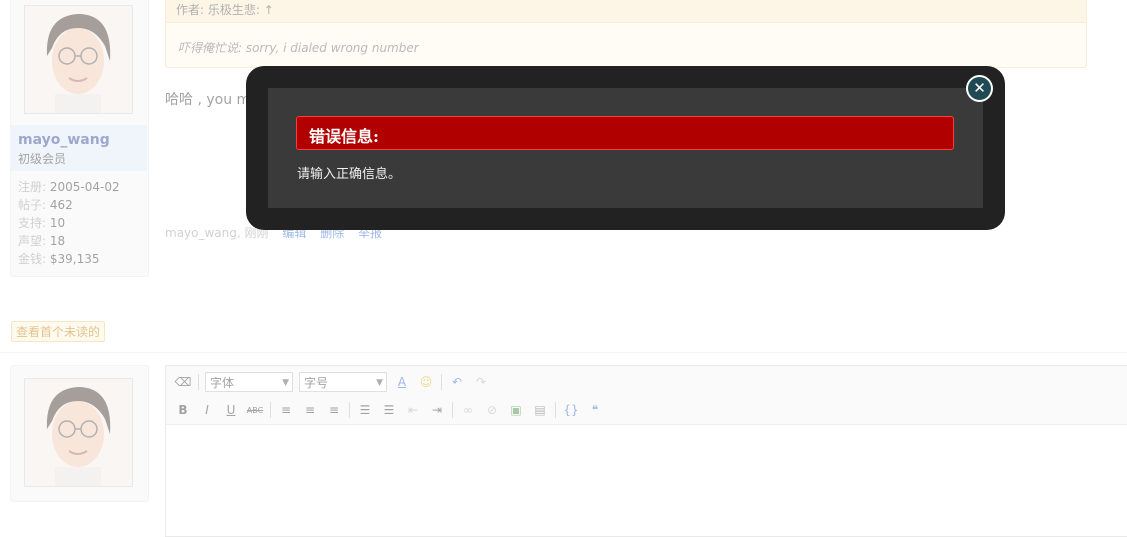  What do you see at coordinates (183, 410) in the screenshot?
I see `bold-icon: B` at bounding box center [183, 410].